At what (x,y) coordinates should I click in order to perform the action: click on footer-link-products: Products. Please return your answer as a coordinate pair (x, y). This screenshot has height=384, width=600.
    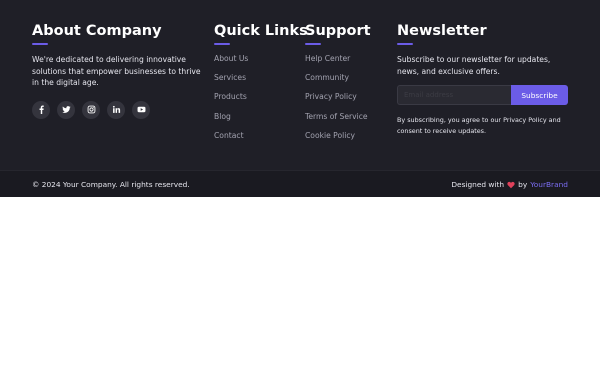
    Looking at the image, I should click on (254, 96).